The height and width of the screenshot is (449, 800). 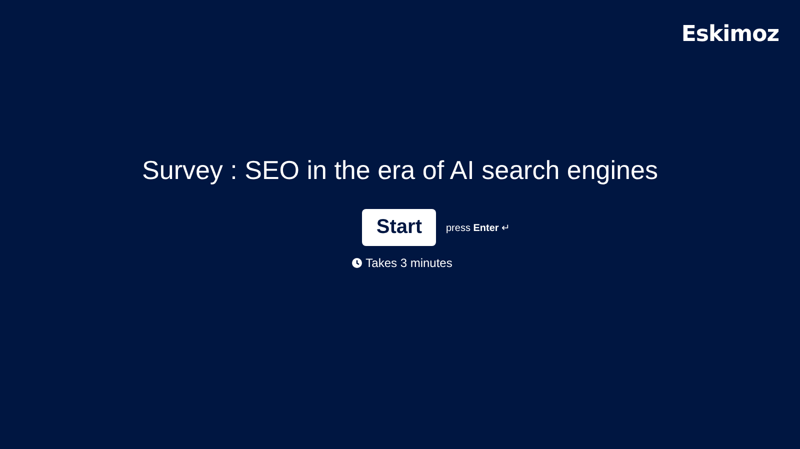 What do you see at coordinates (730, 34) in the screenshot?
I see `logo: Eskimoz` at bounding box center [730, 34].